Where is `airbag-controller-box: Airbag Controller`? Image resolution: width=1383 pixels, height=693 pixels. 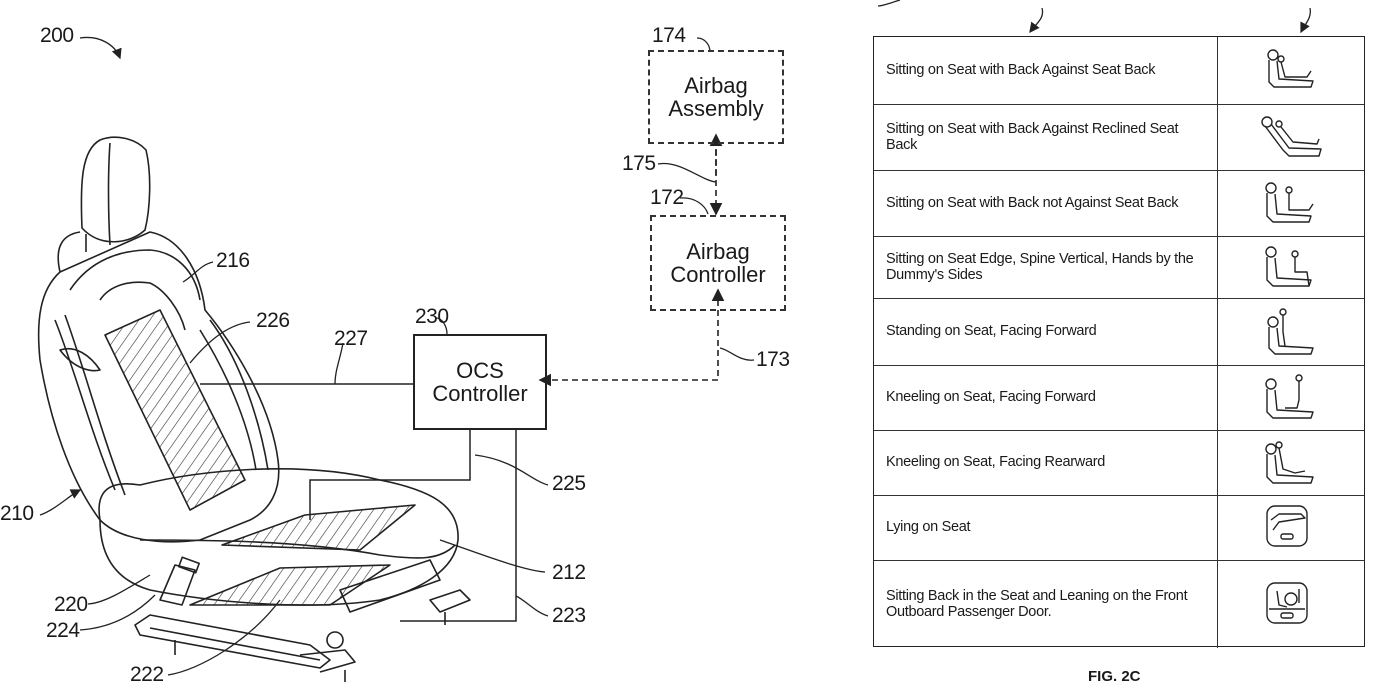 airbag-controller-box: Airbag Controller is located at coordinates (718, 263).